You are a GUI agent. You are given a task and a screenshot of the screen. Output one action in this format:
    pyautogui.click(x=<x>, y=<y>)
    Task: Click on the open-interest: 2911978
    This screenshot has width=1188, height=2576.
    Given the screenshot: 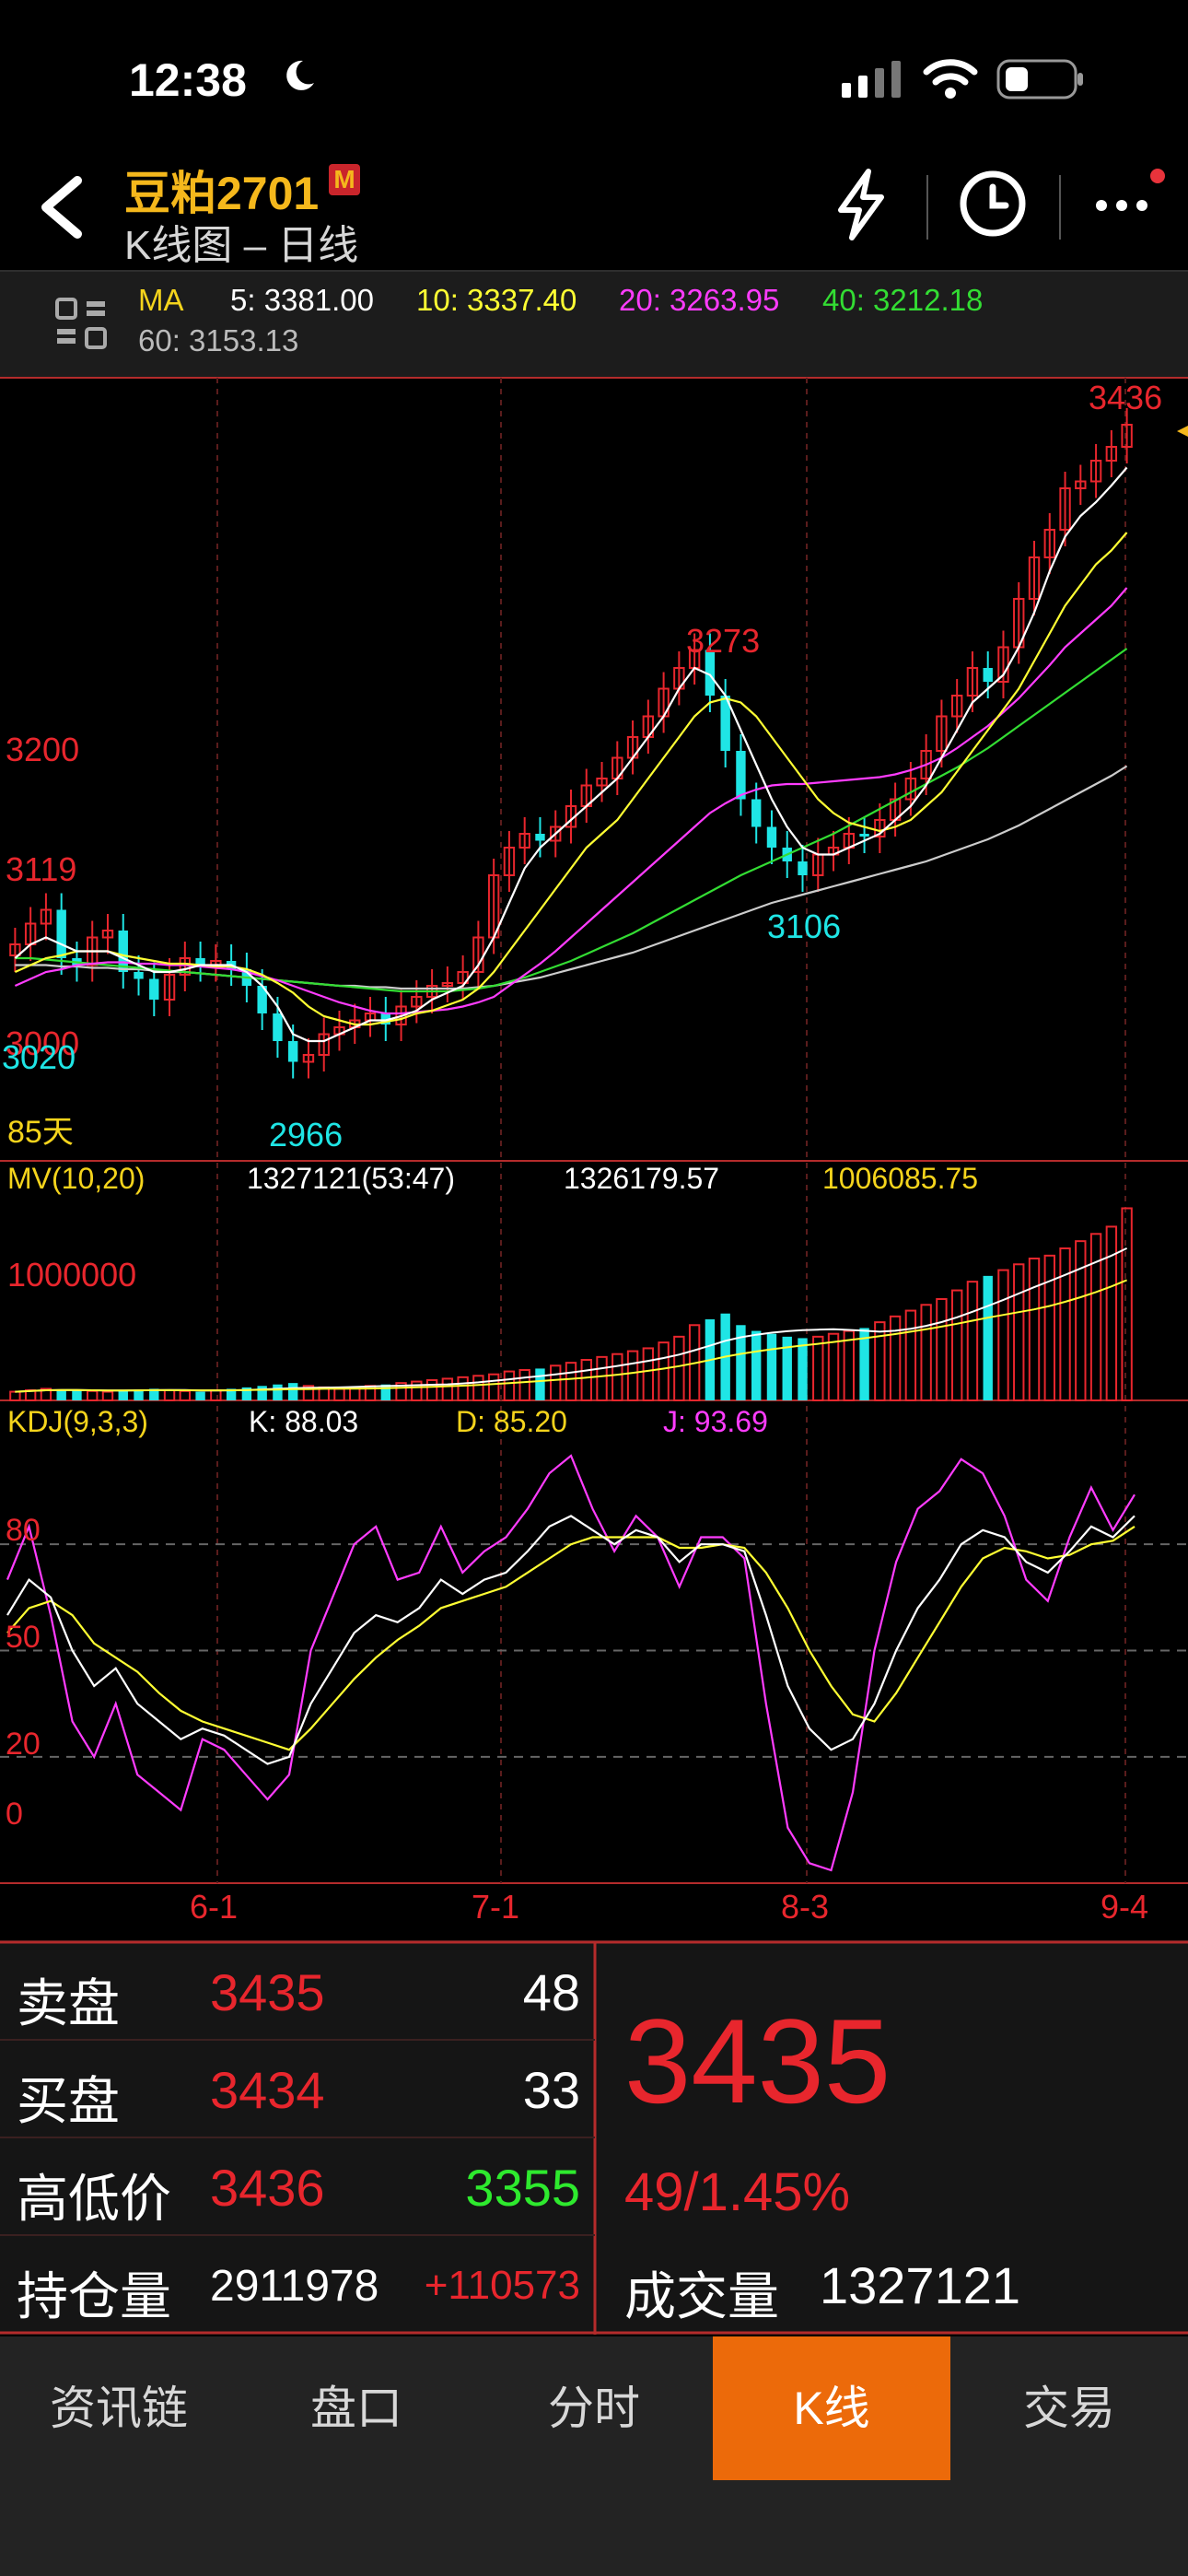 What is the action you would take?
    pyautogui.click(x=294, y=2286)
    